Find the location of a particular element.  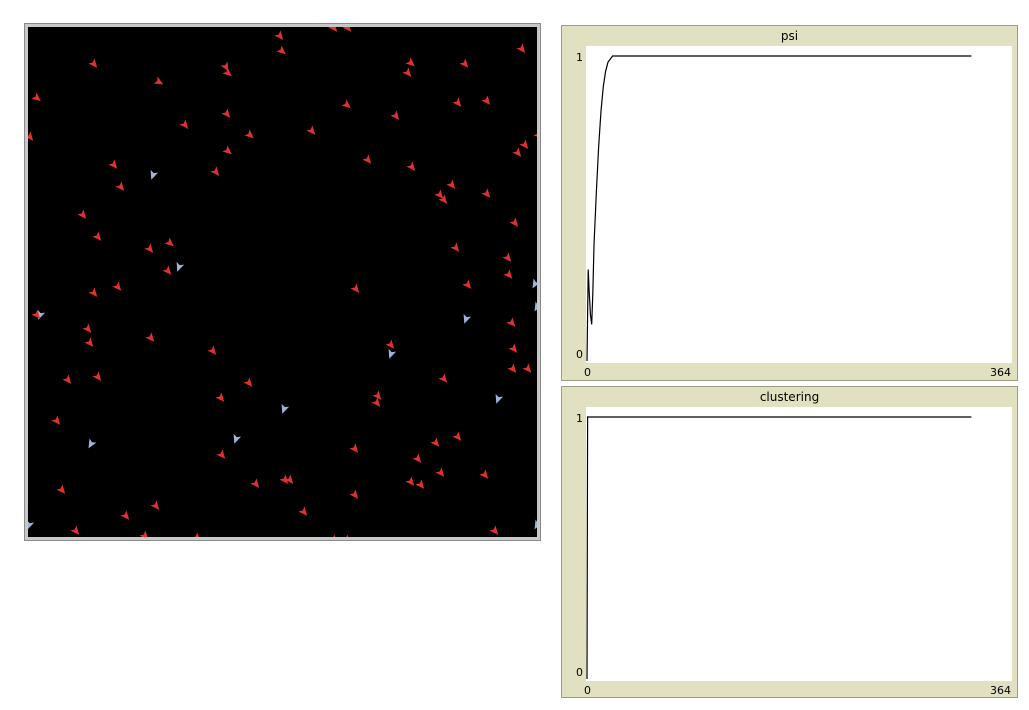

series-line is located at coordinates (779, 548).